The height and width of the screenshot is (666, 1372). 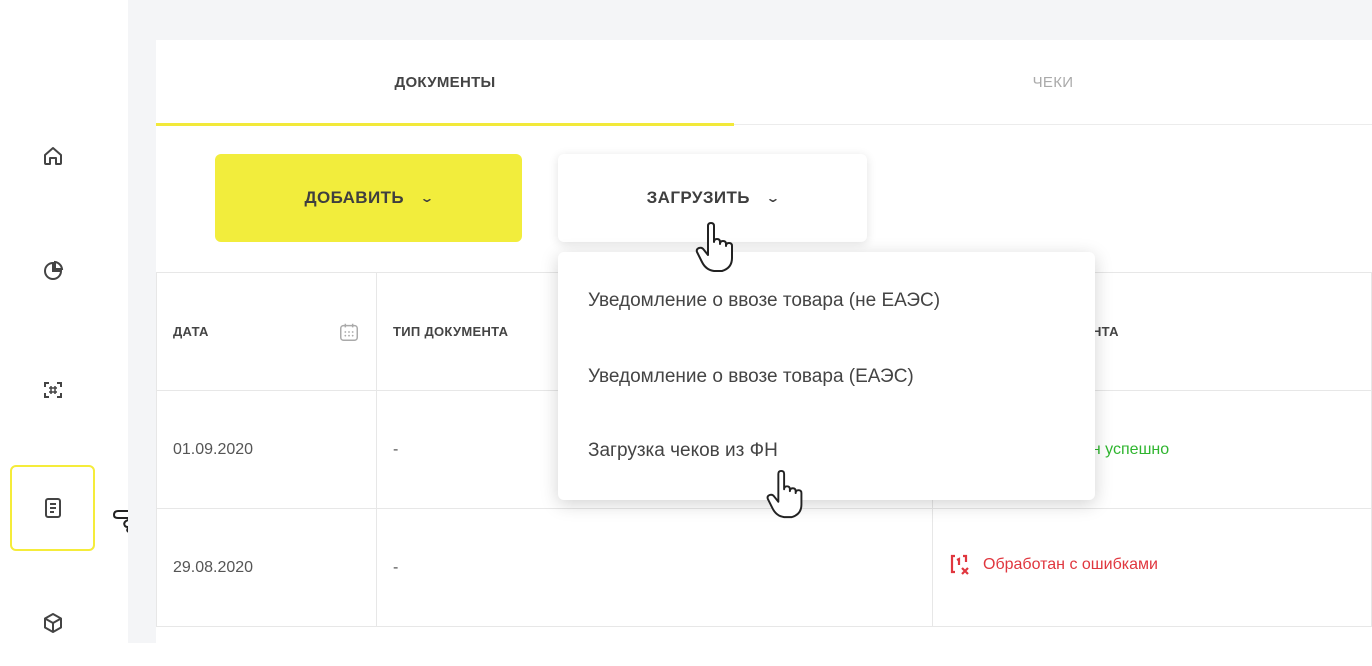 I want to click on sidebar-item-documents, so click(x=52, y=508).